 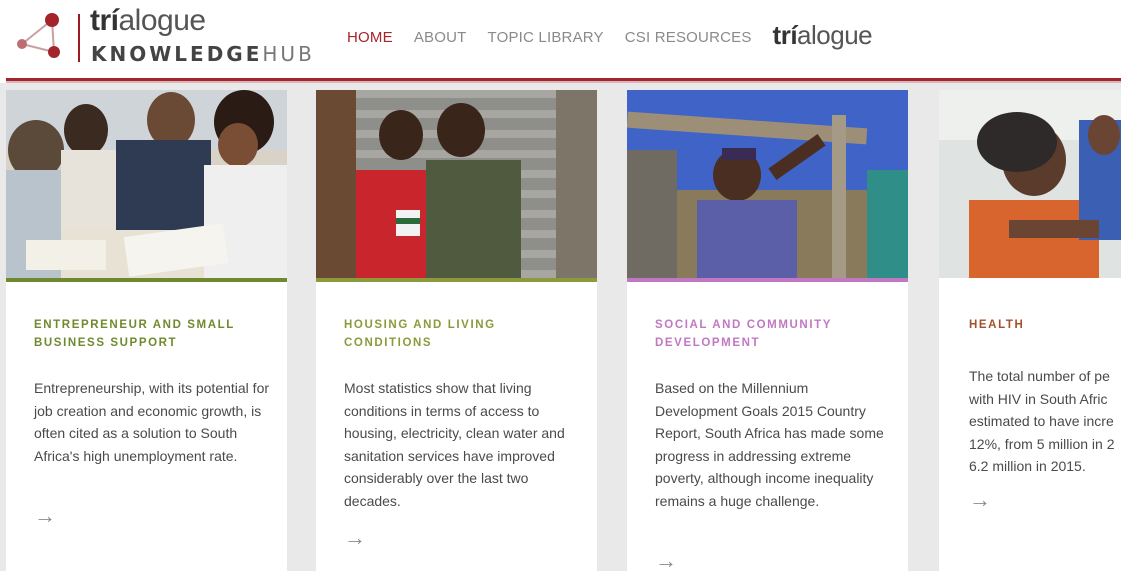 What do you see at coordinates (38, 35) in the screenshot?
I see `logo-network-icon` at bounding box center [38, 35].